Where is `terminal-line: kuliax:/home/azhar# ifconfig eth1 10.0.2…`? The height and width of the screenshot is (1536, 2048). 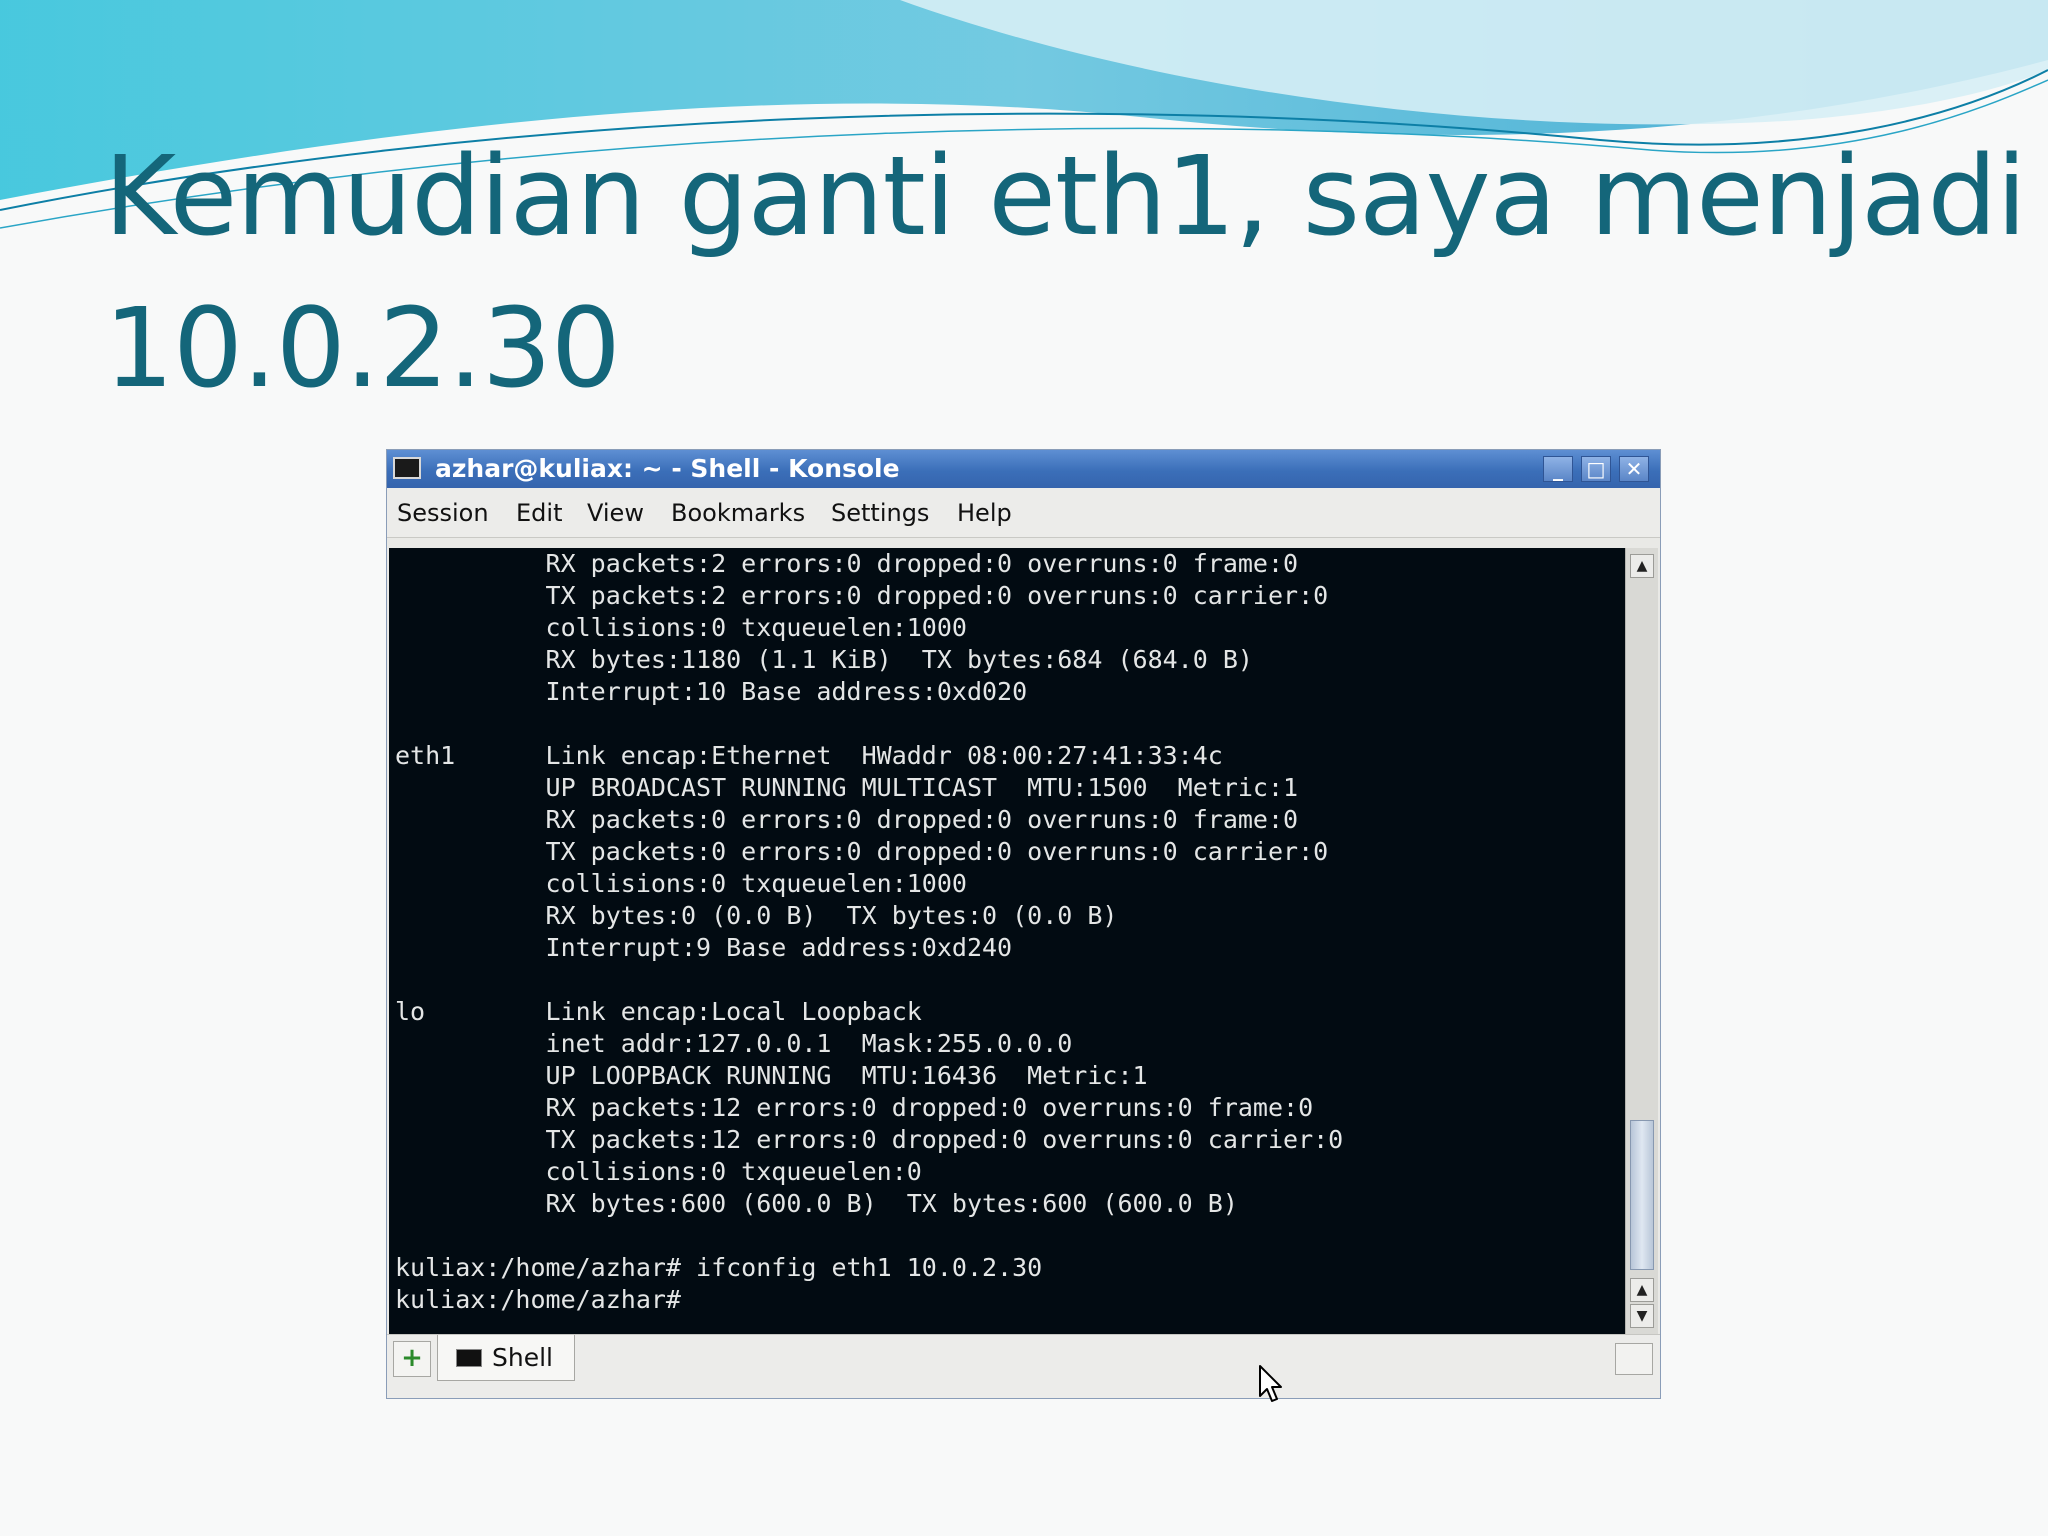
terminal-line: kuliax:/home/azhar# ifconfig eth1 10.0.2… is located at coordinates (719, 1267).